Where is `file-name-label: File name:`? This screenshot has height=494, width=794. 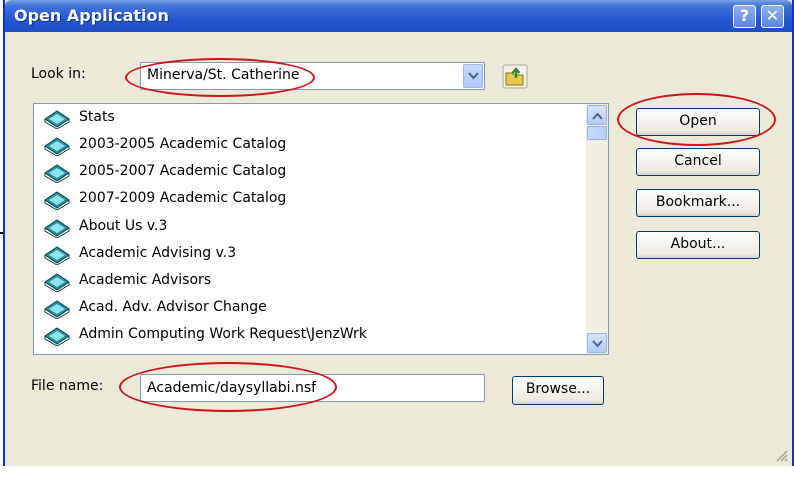
file-name-label: File name: is located at coordinates (67, 386).